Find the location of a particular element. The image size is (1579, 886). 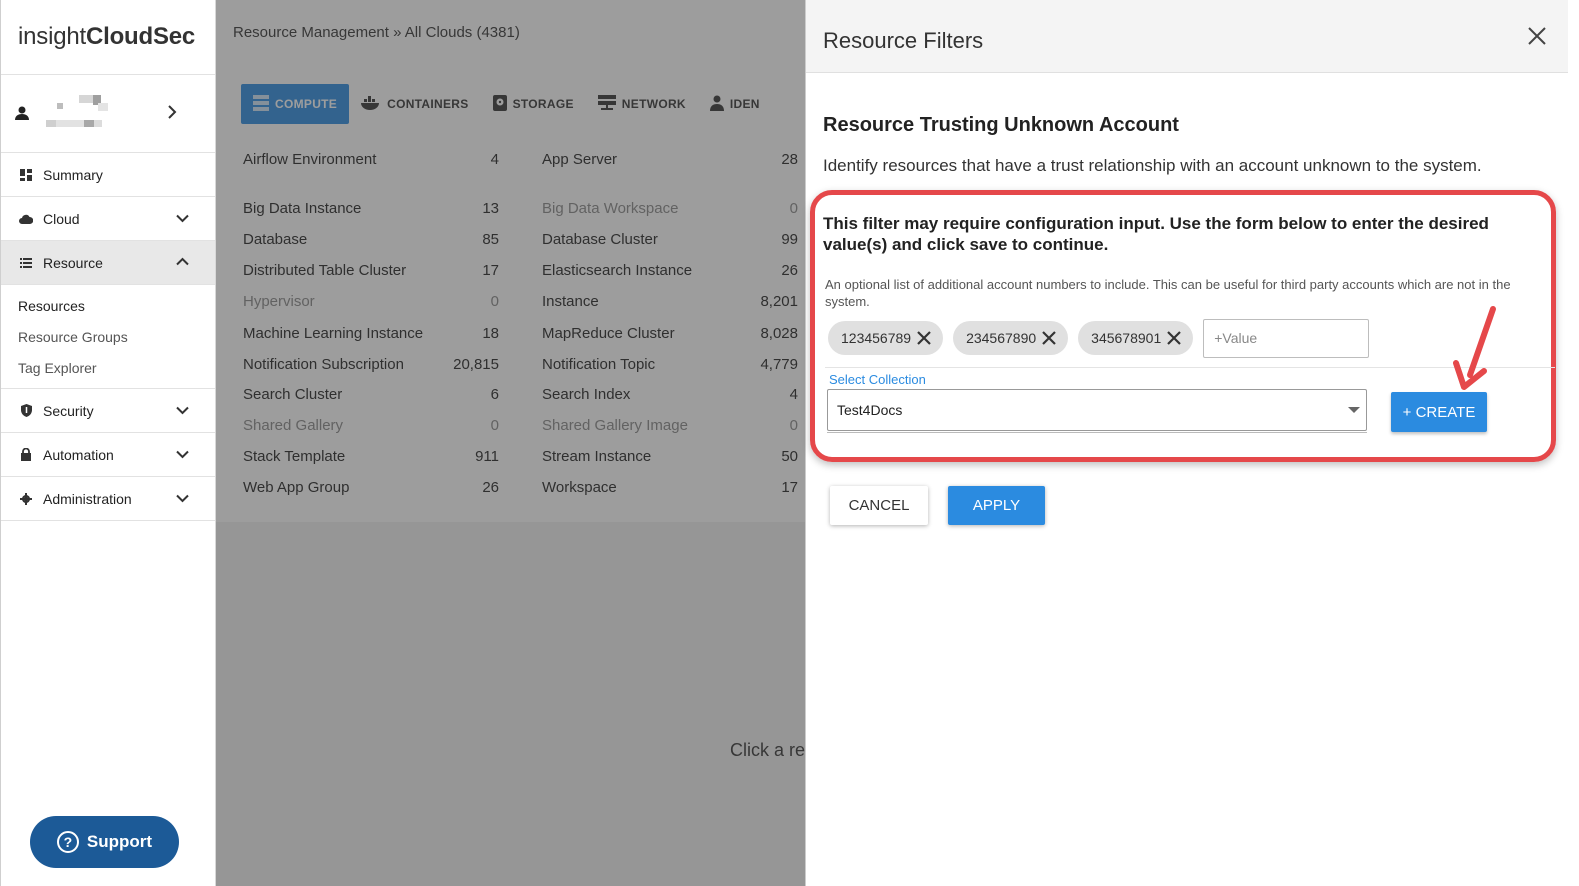

chip-label: 123456789 is located at coordinates (876, 338).